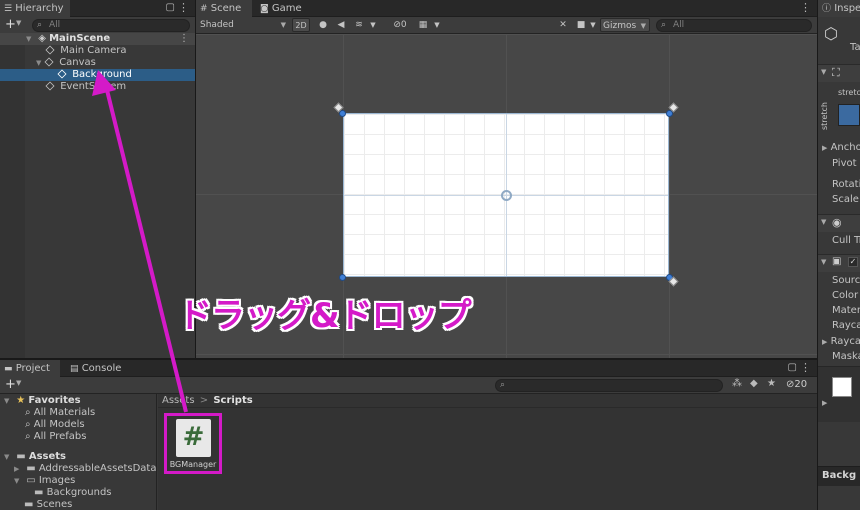 This screenshot has height=510, width=860. Describe the element at coordinates (301, 25) in the screenshot. I see `toggle-2d-button: 2D` at that location.